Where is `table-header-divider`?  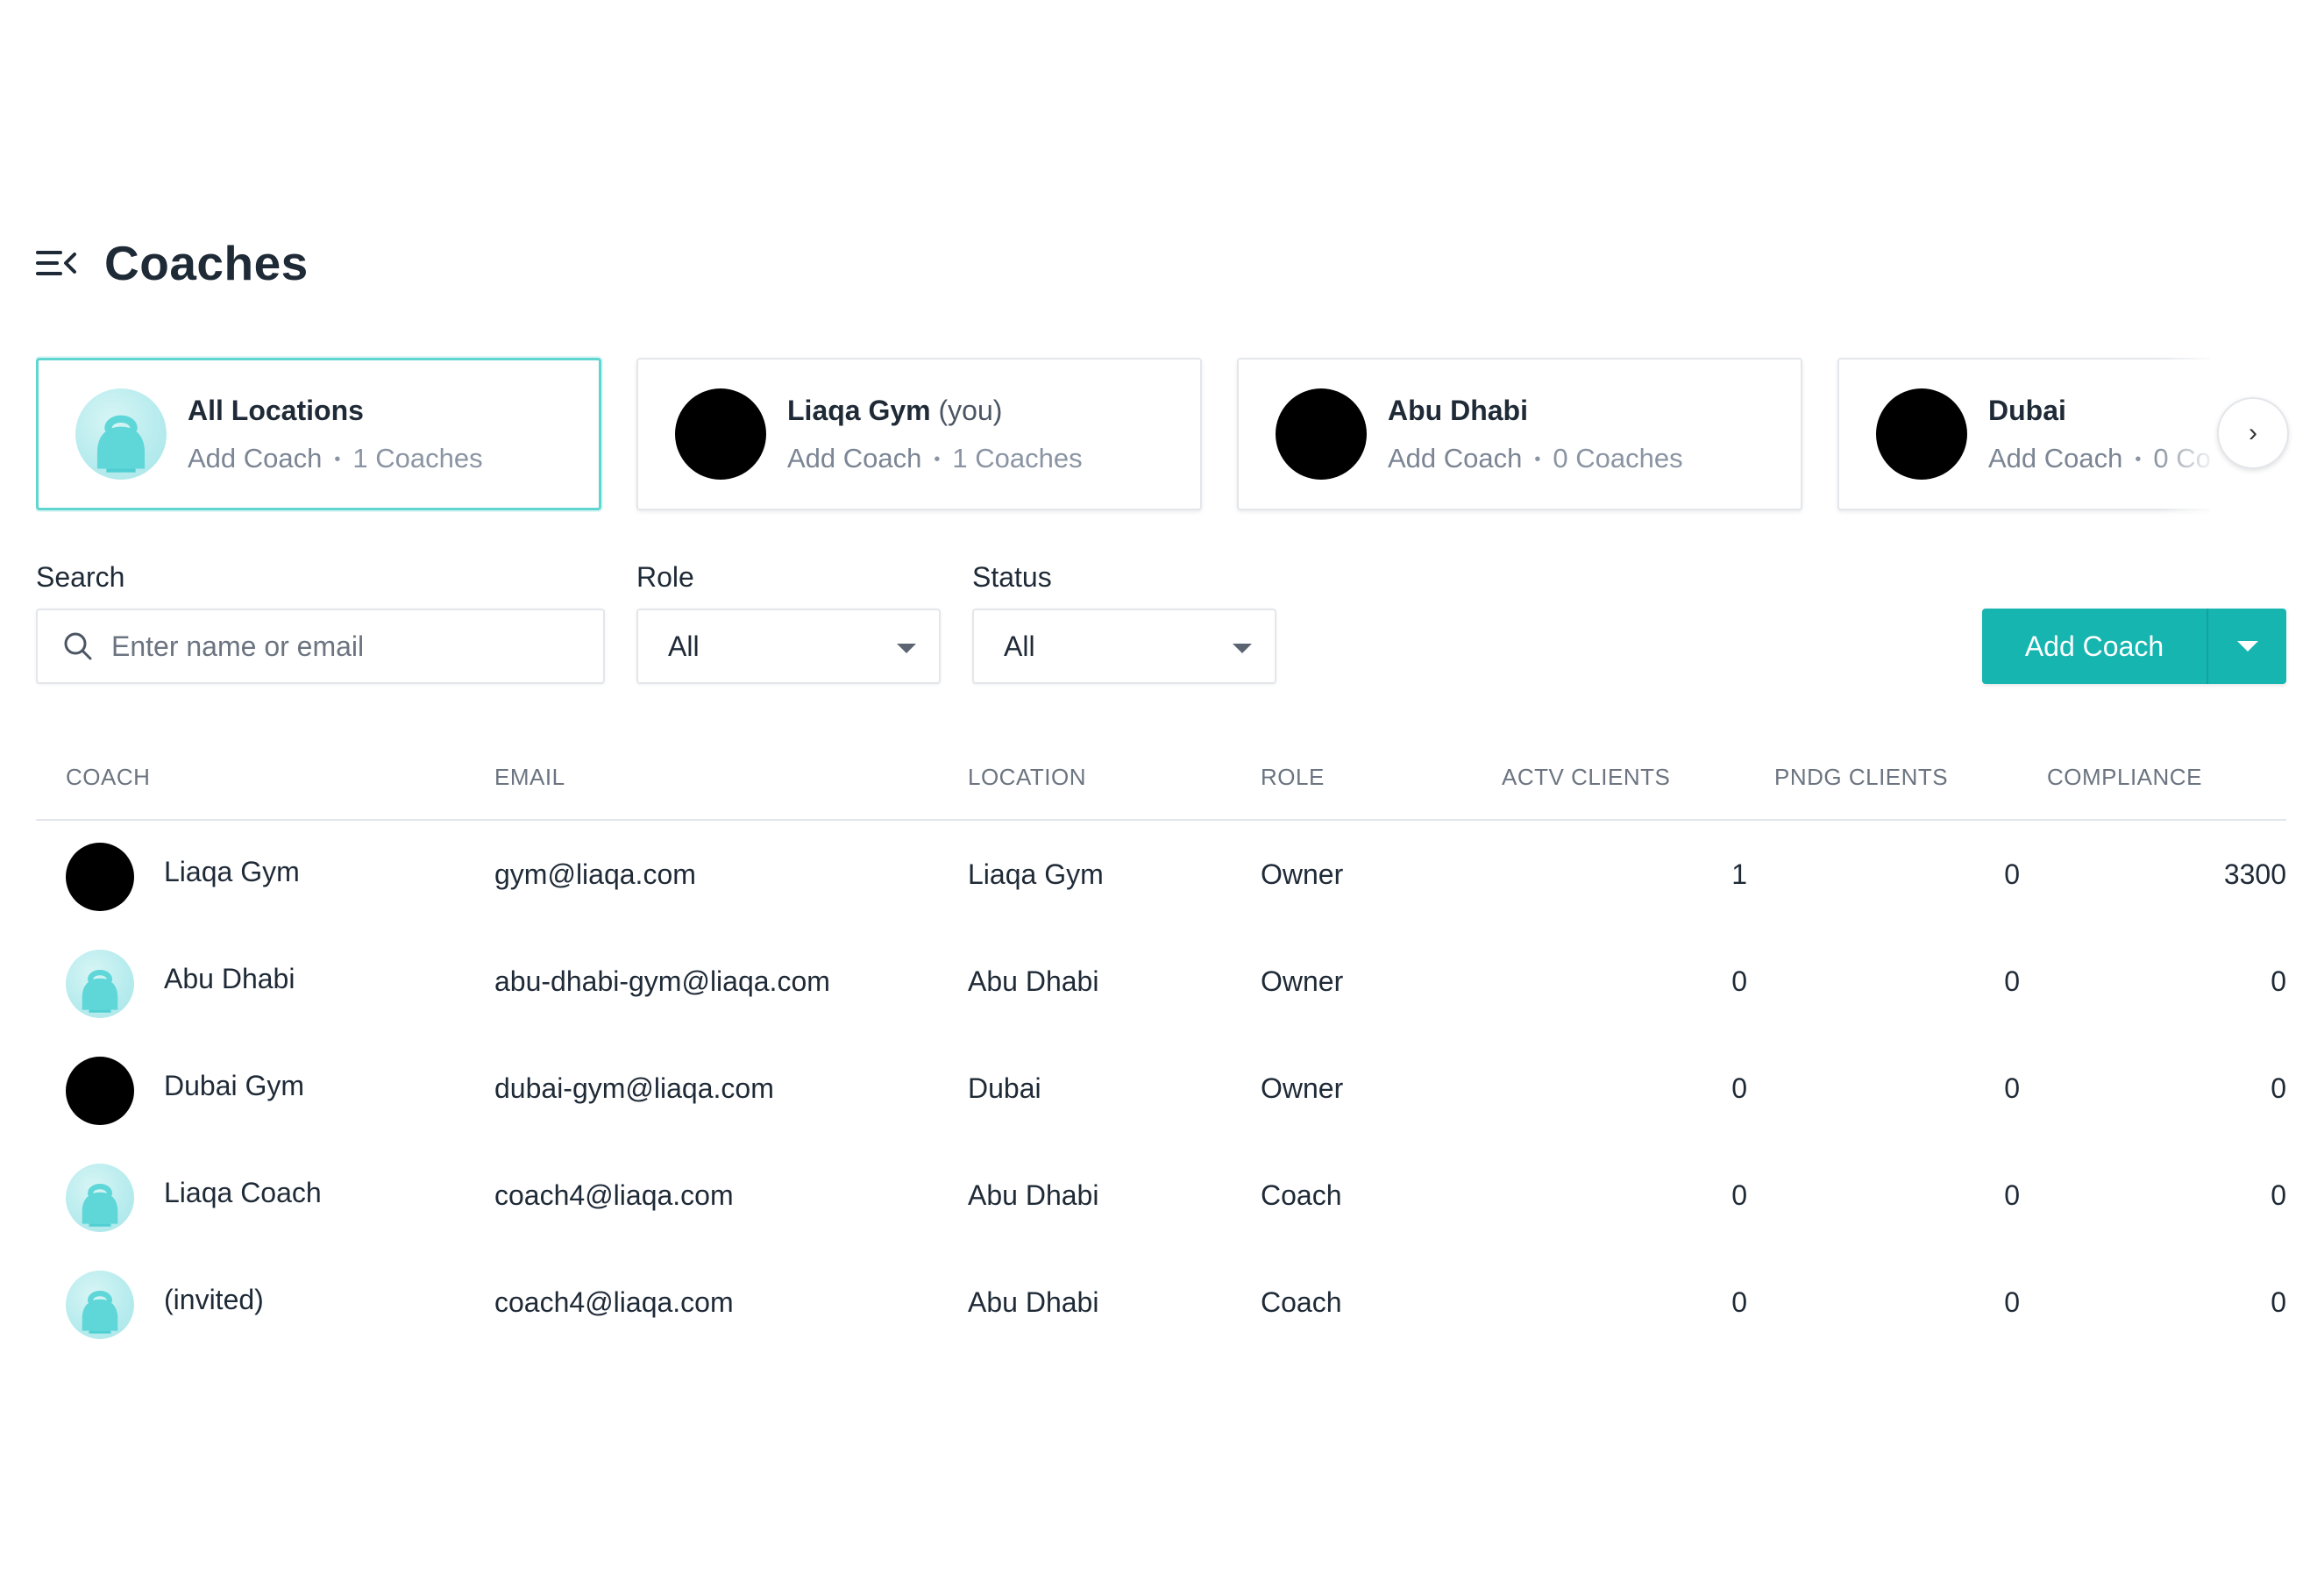
table-header-divider is located at coordinates (1161, 820).